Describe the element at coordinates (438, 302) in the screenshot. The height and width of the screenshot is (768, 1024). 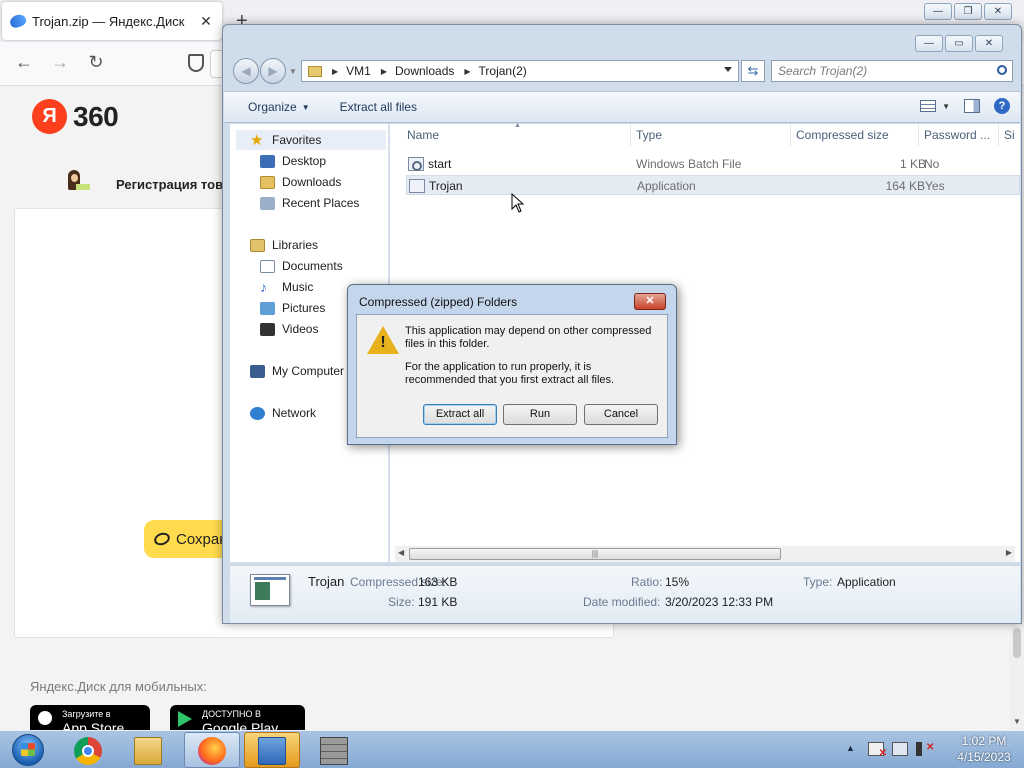
I see `dialog-title: Compressed (zipped) Folders` at that location.